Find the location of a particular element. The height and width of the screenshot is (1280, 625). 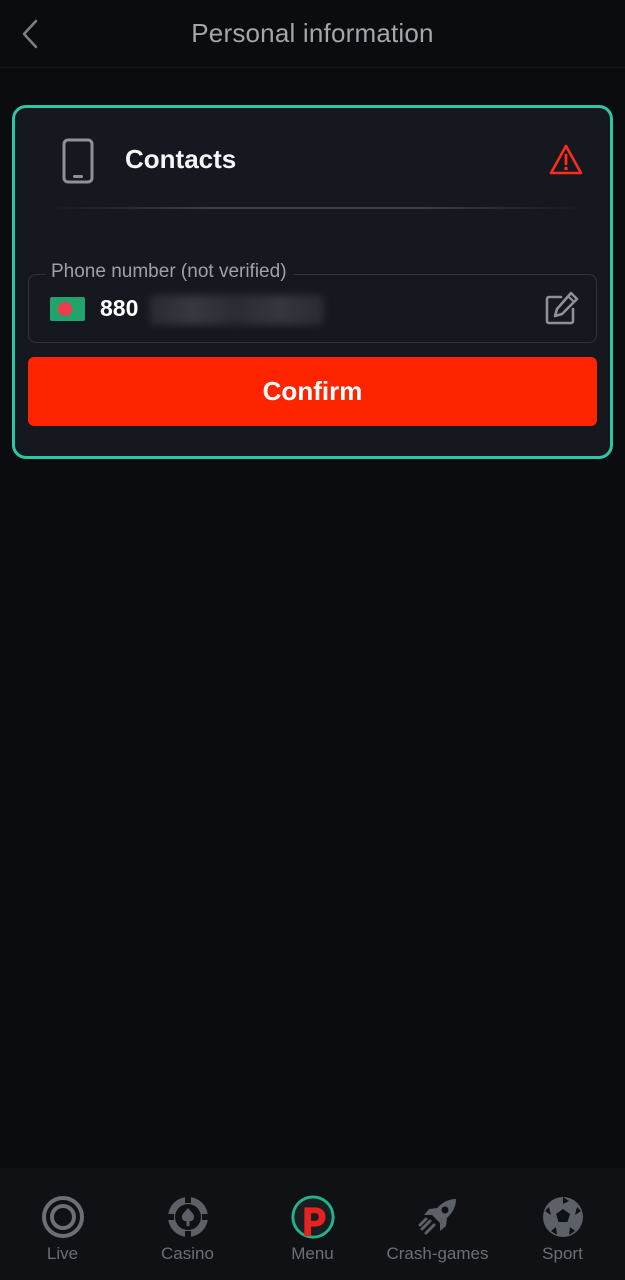

soccer-ball-icon is located at coordinates (562, 1217).